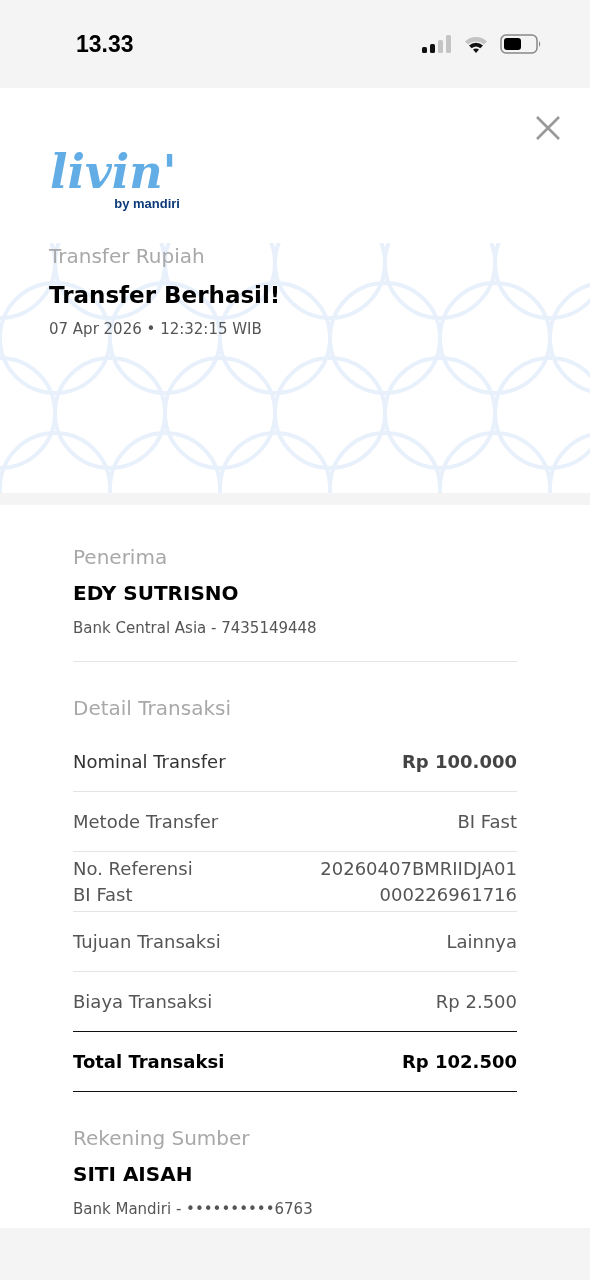  I want to click on detail-label: Biaya Transaksi, so click(143, 1001).